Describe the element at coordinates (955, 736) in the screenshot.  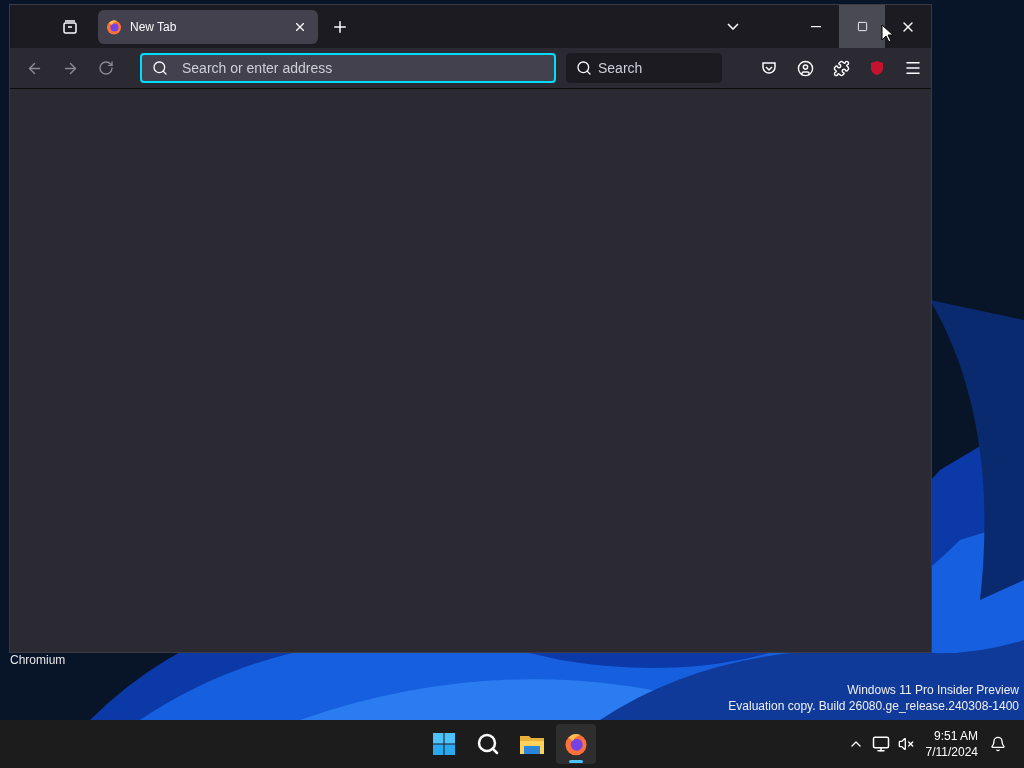
I see `clock-time: 9:51 AM` at that location.